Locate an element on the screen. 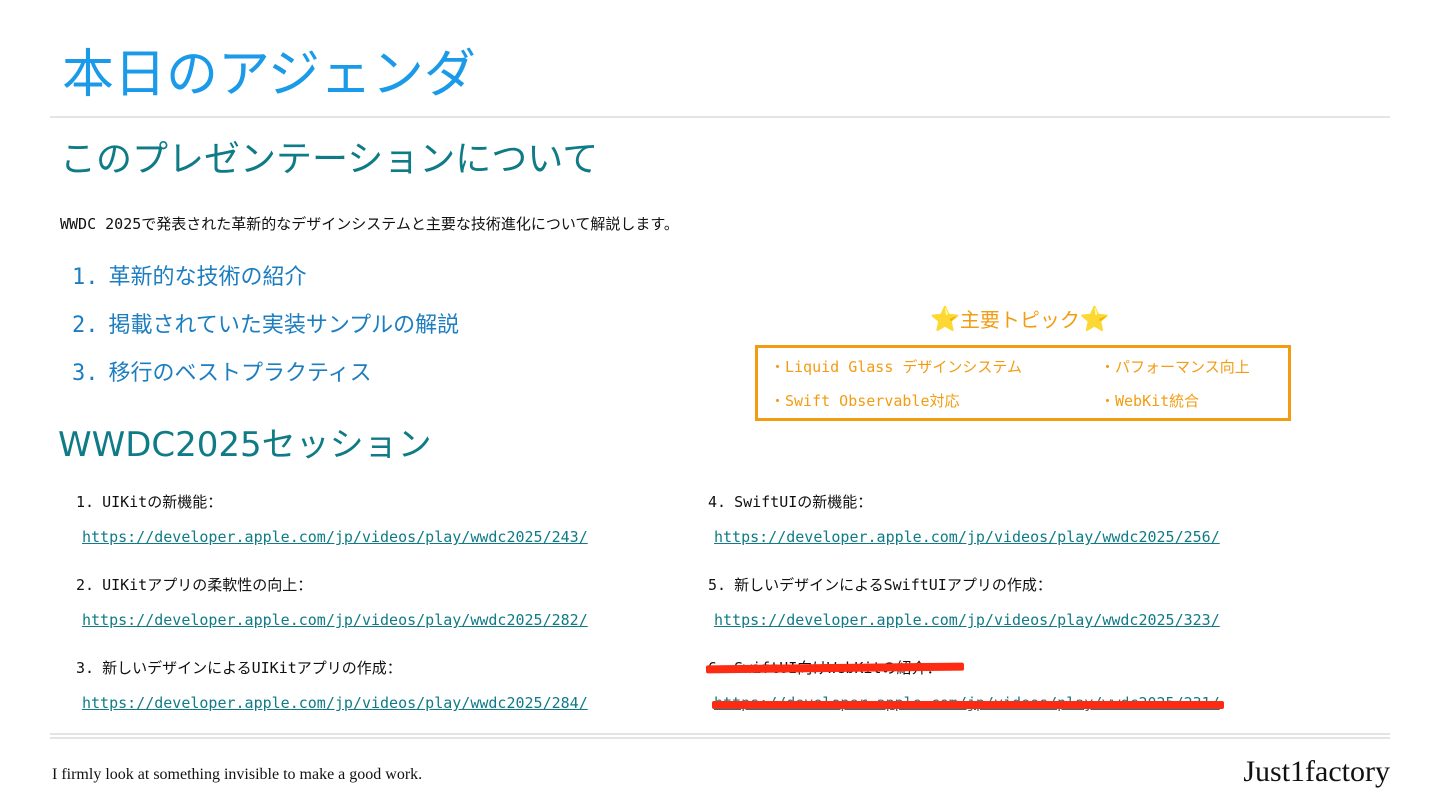 This screenshot has width=1440, height=810. topics-title: ⭐主要トピック⭐ is located at coordinates (1020, 319).